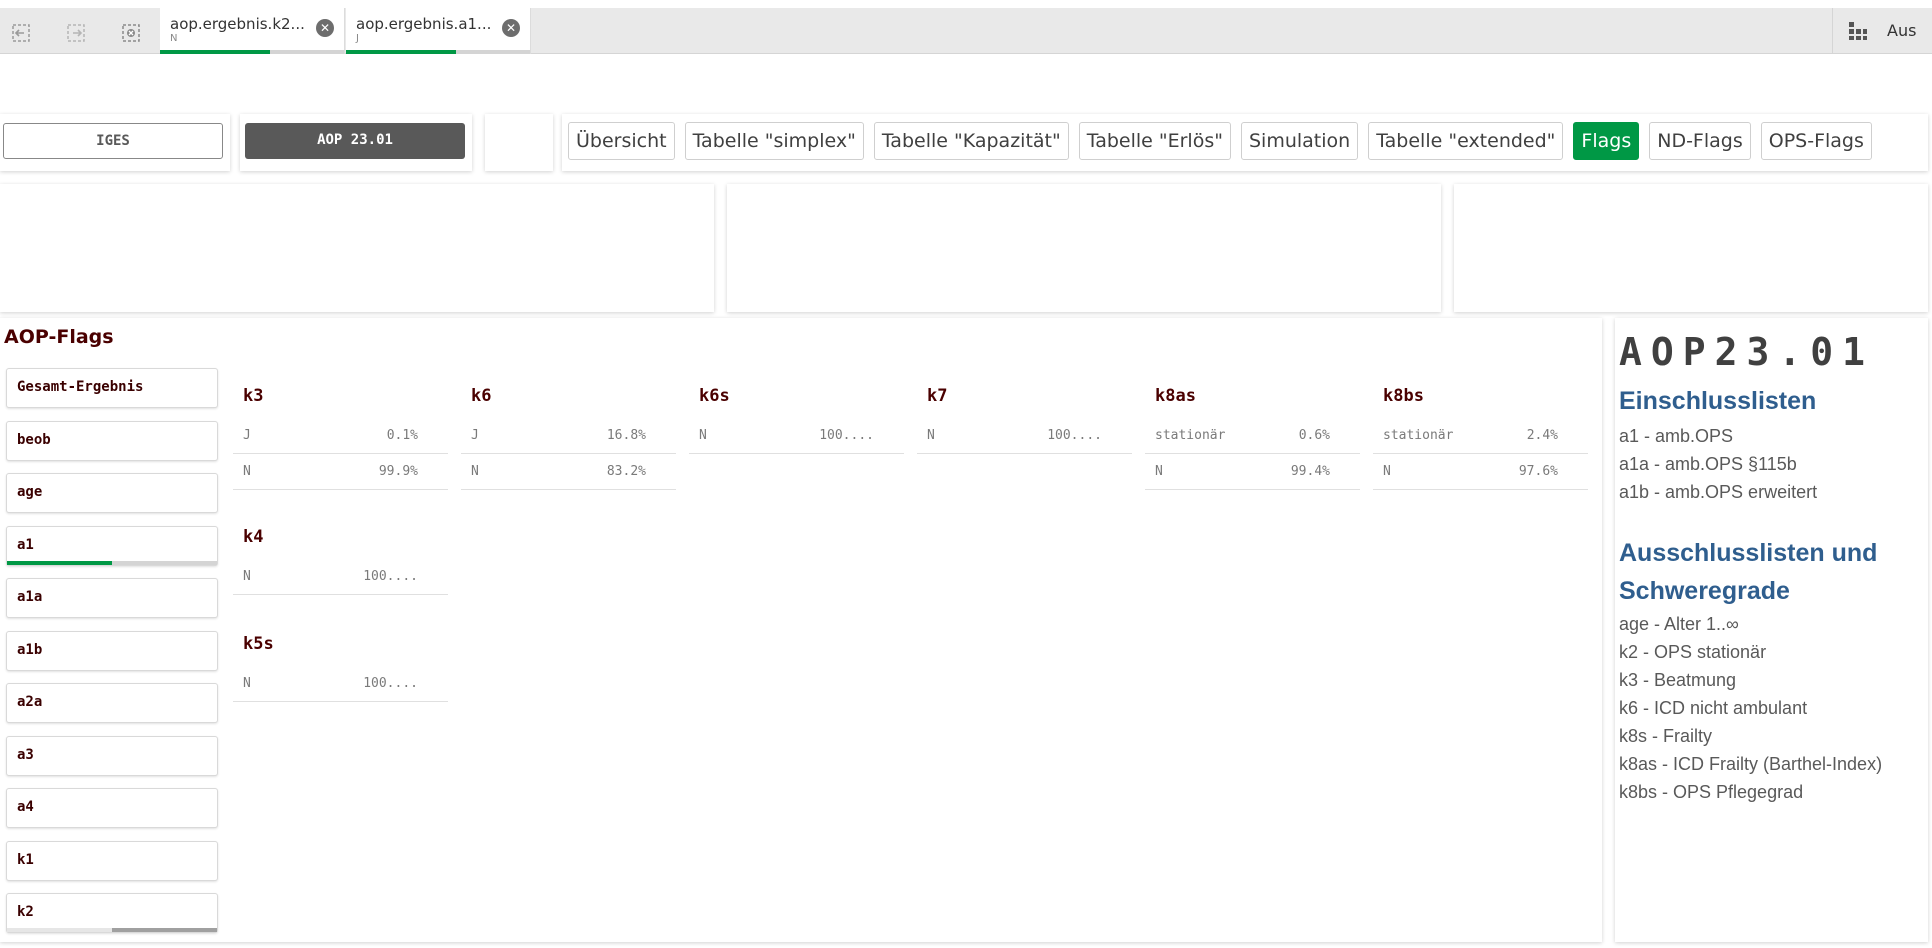 The image size is (1932, 948). I want to click on flag-value-percent: 16.8%, so click(626, 435).